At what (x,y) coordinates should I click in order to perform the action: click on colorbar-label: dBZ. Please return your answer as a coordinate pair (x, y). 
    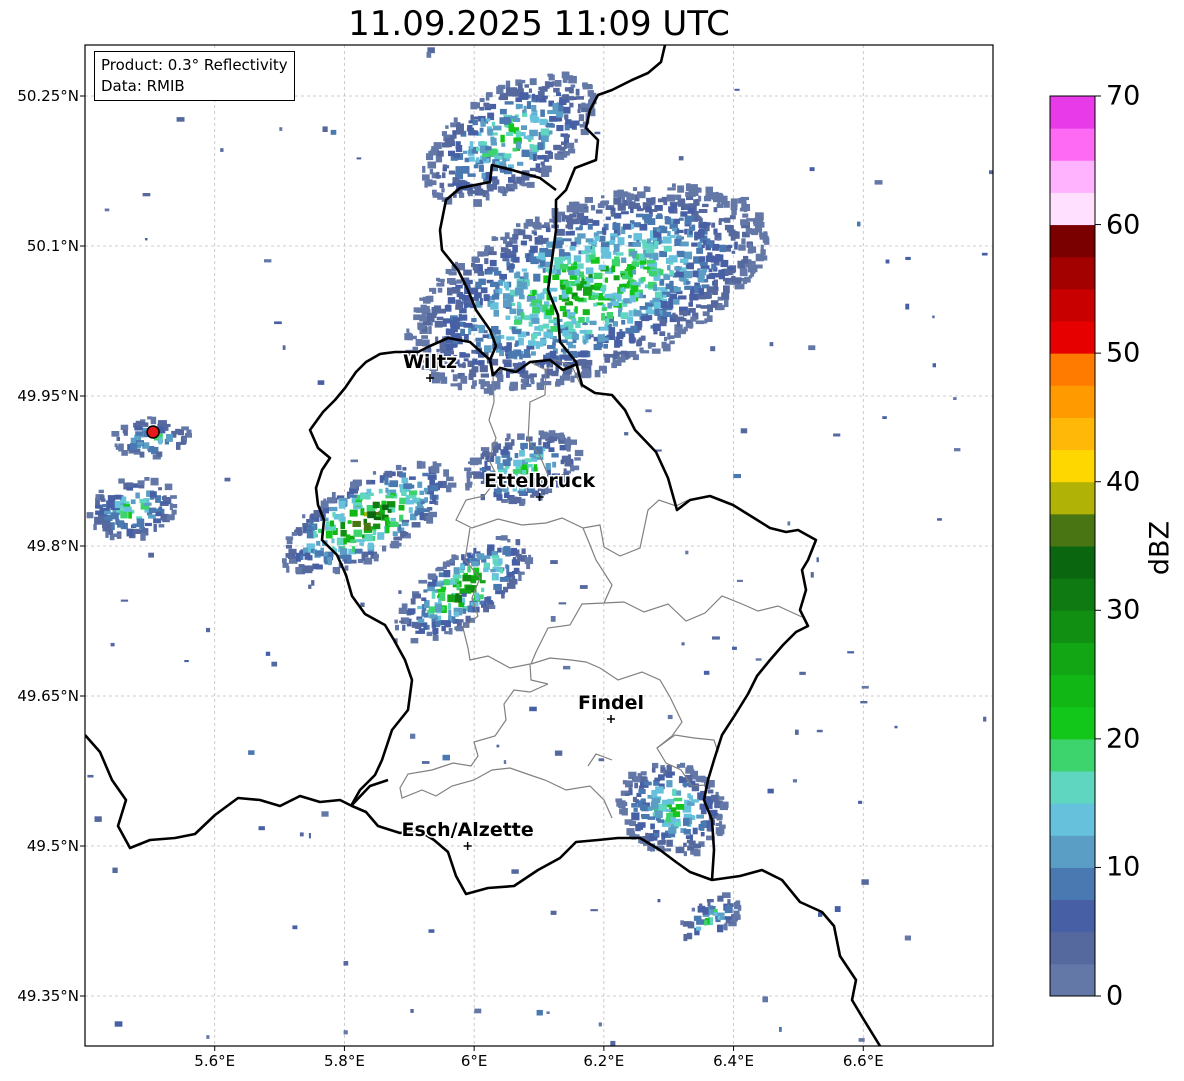
    Looking at the image, I should click on (1160, 548).